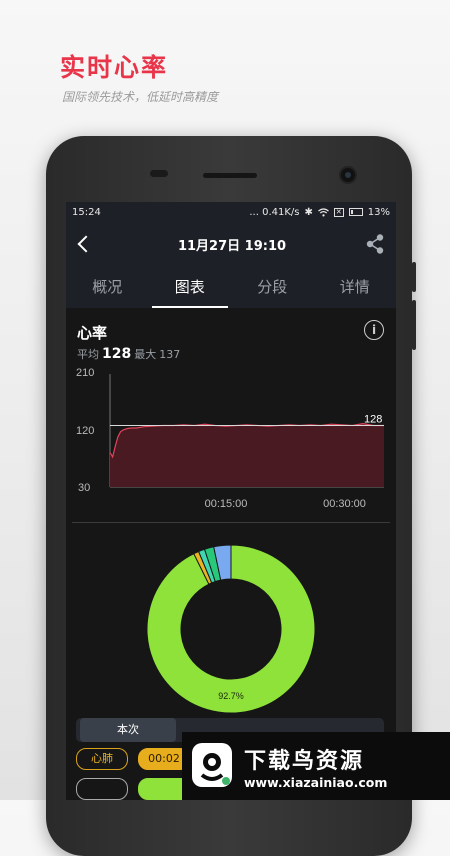 Image resolution: width=450 pixels, height=856 pixels. What do you see at coordinates (316, 782) in the screenshot?
I see `watermark-url: www.xiazainiao.com` at bounding box center [316, 782].